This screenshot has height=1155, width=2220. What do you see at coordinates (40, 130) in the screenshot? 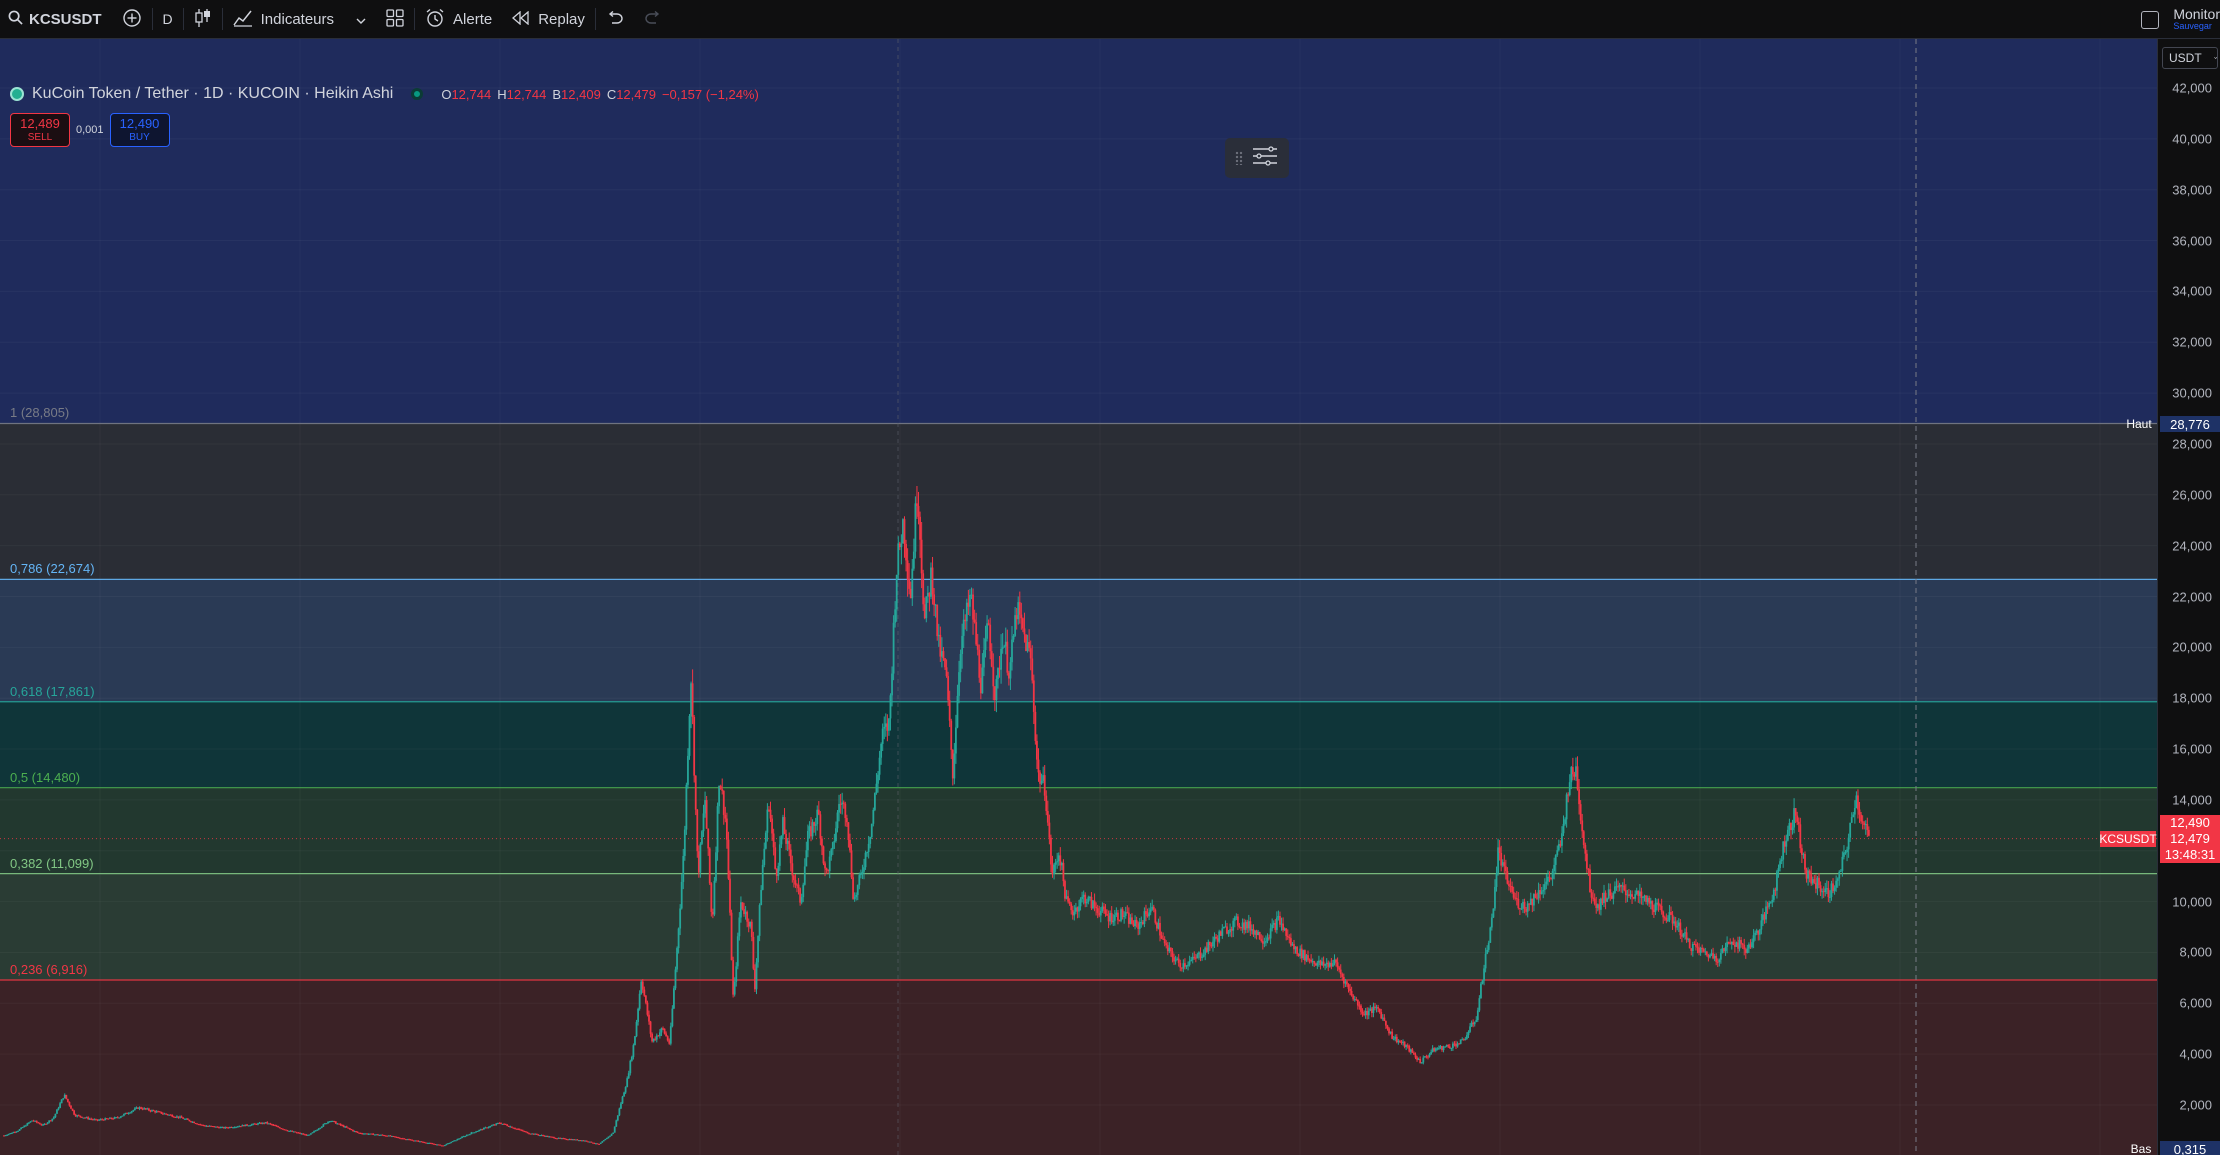
I see `sell-button: 12,489 SELL` at bounding box center [40, 130].